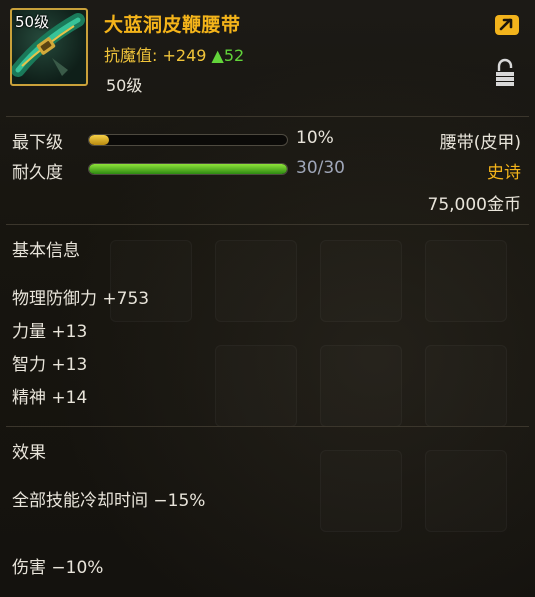 The image size is (535, 597). What do you see at coordinates (37, 143) in the screenshot?
I see `grade-label: 最下级` at bounding box center [37, 143].